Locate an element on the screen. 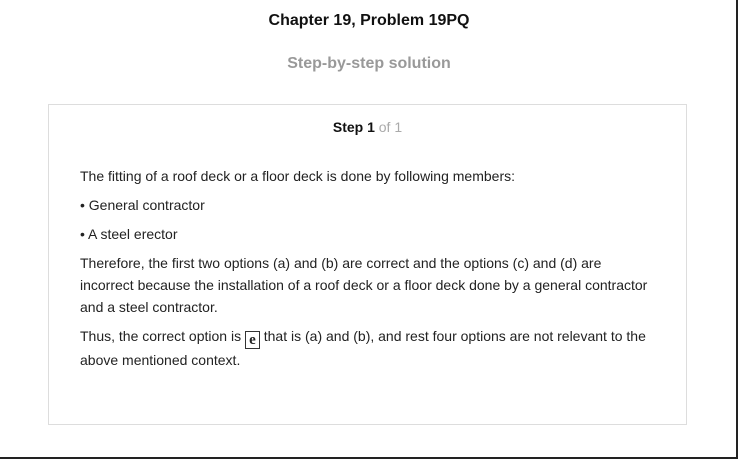 The height and width of the screenshot is (459, 738). step-label: Step 1 is located at coordinates (353, 127).